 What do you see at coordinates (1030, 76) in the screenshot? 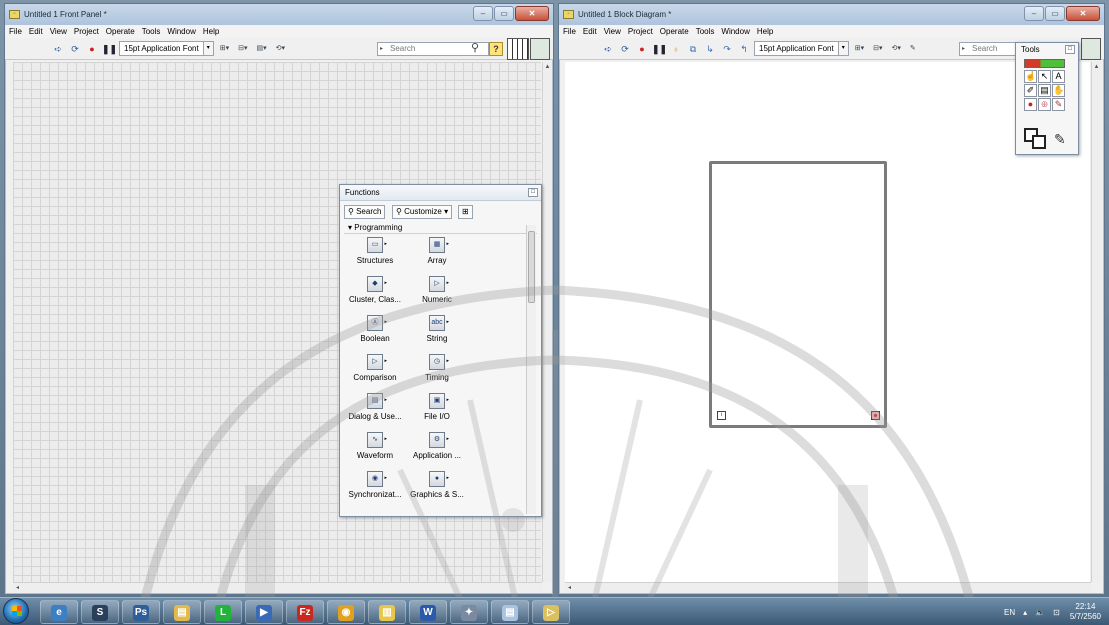
I see `operate-value-tool-icon: ☝` at bounding box center [1030, 76].